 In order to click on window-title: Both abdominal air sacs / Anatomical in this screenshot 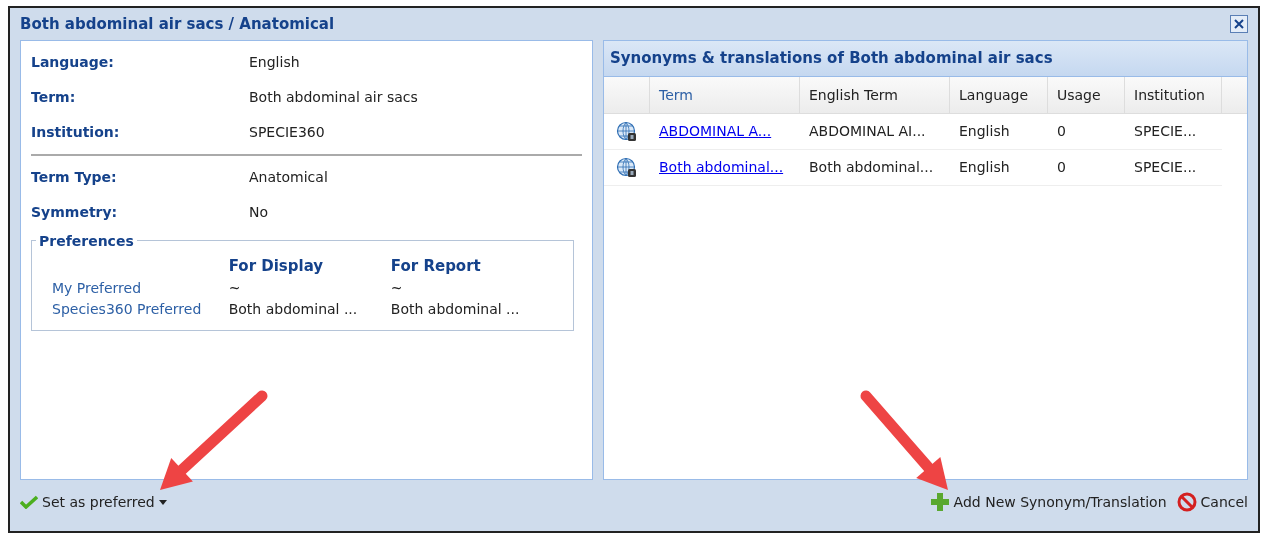, I will do `click(177, 24)`.